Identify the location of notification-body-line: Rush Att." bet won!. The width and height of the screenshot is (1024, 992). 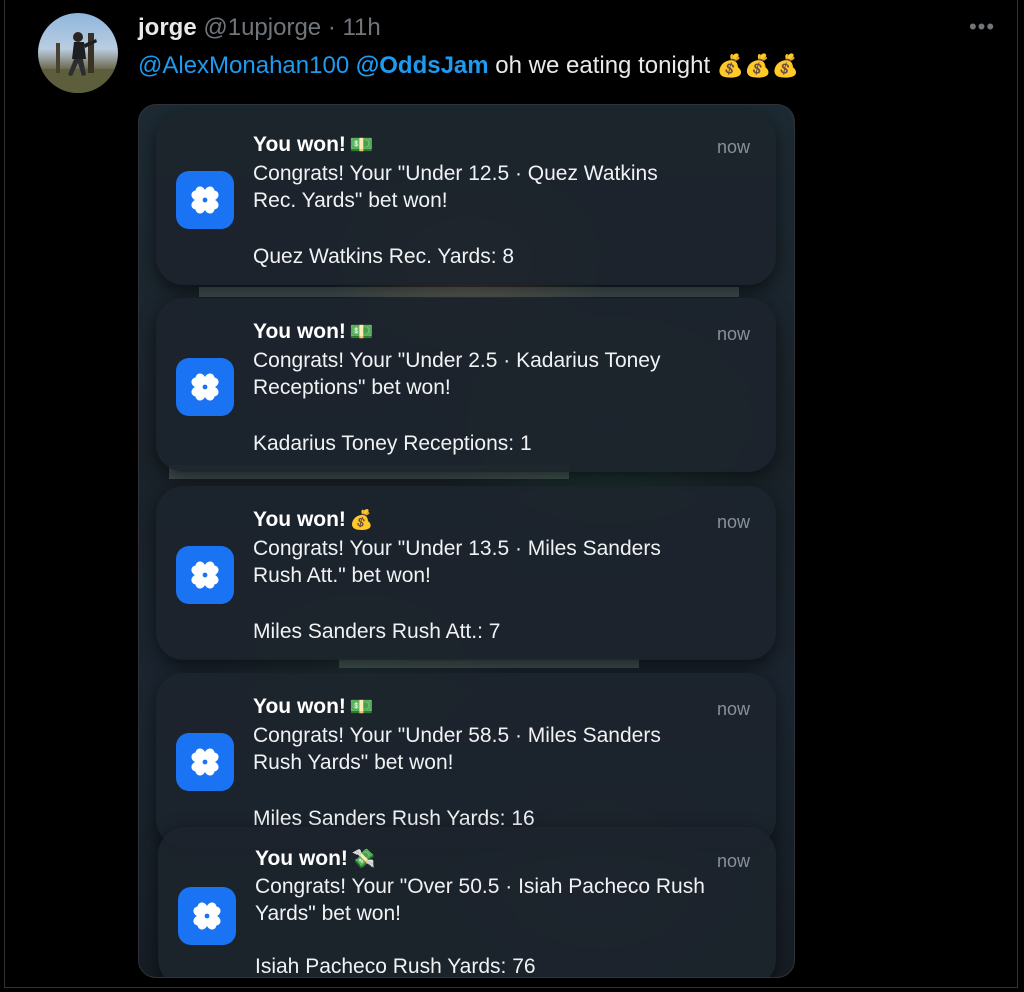
(342, 575).